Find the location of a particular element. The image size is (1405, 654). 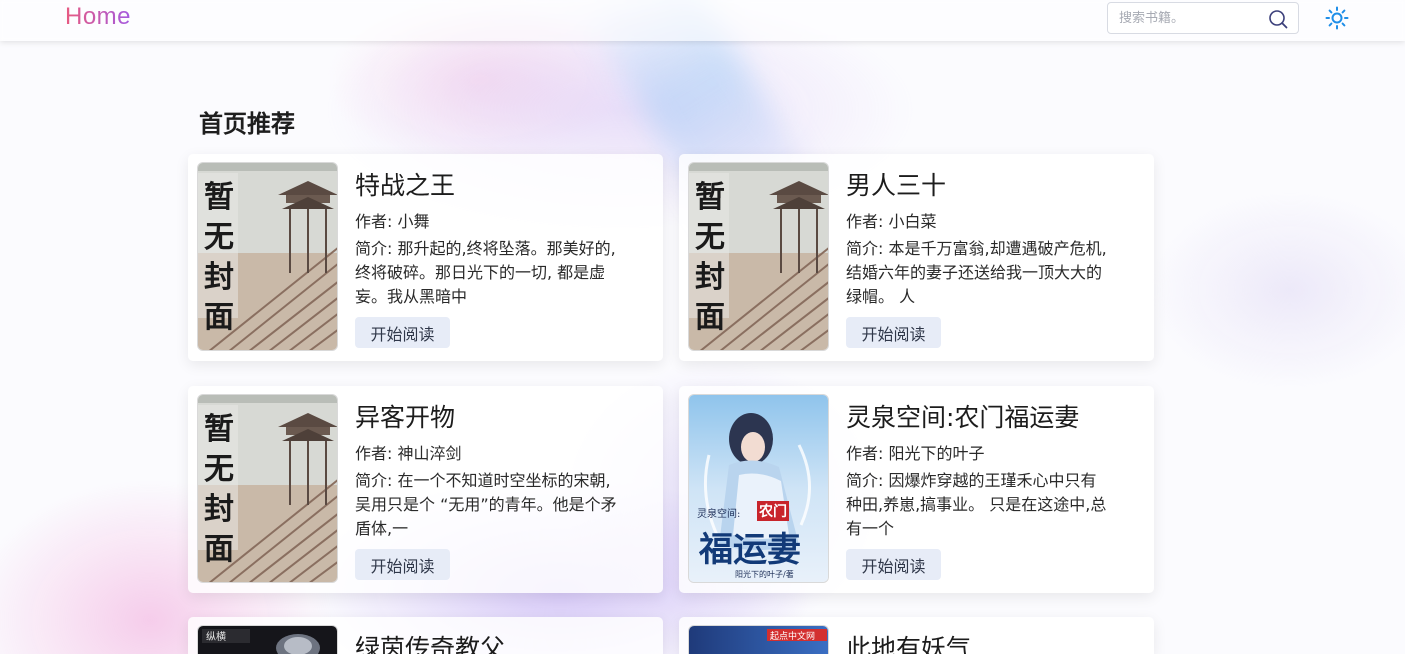

home-logo: Home is located at coordinates (98, 17).